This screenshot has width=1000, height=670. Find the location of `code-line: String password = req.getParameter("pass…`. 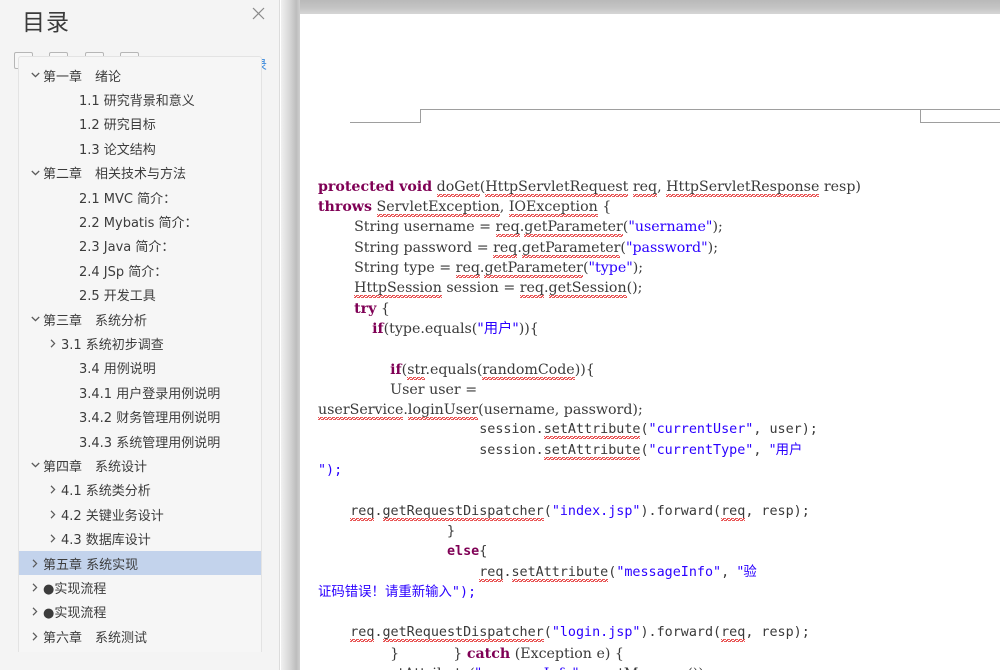

code-line: String password = req.getParameter("pass… is located at coordinates (518, 248).